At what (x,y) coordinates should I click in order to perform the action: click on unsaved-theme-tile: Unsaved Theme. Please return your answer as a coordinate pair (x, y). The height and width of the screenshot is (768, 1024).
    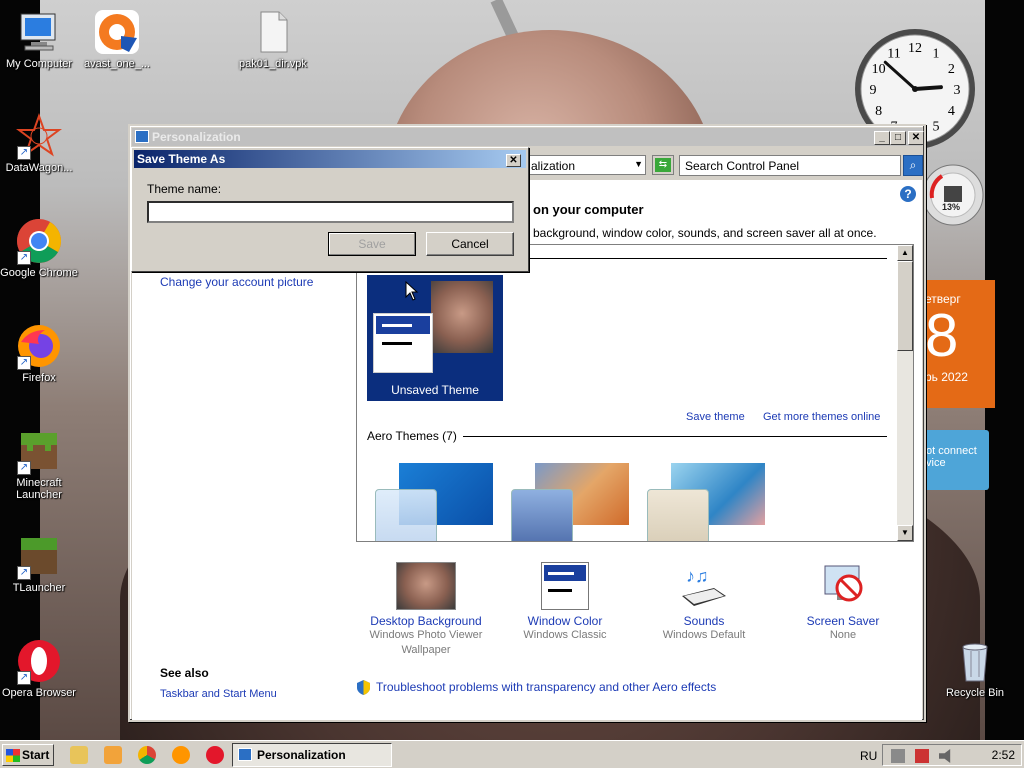
    Looking at the image, I should click on (435, 338).